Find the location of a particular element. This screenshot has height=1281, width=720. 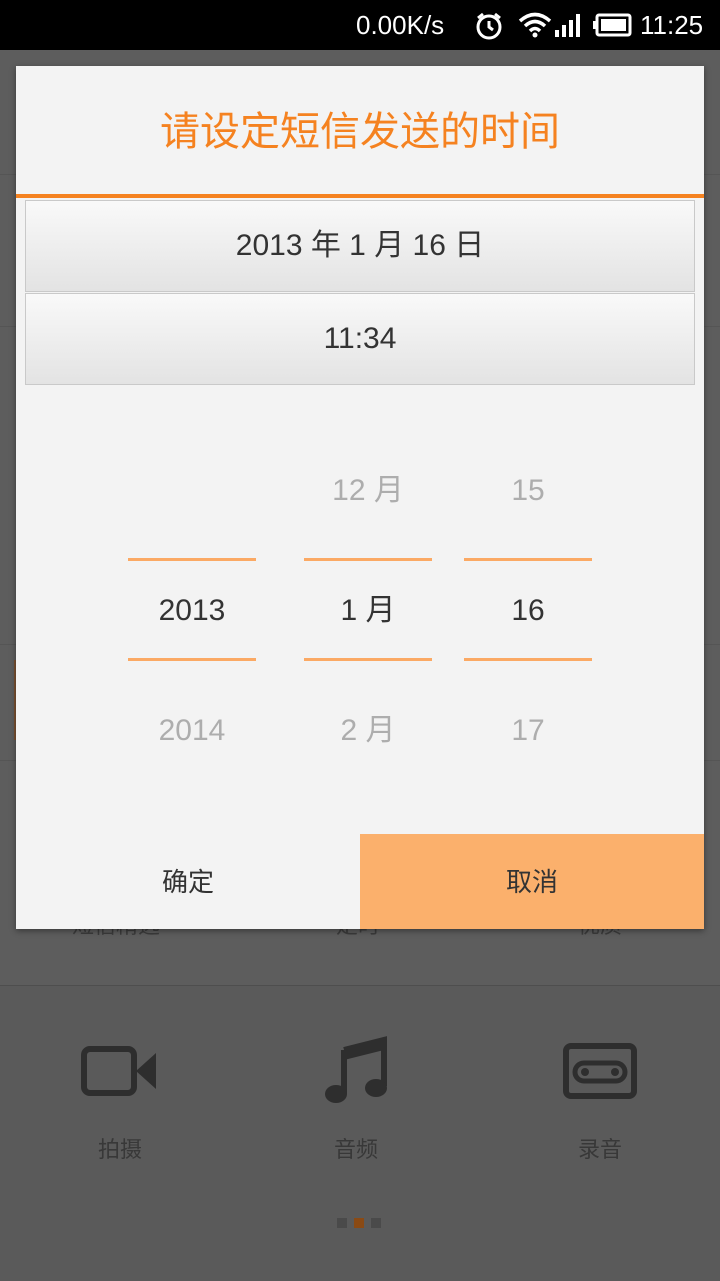

month-next: 2 月 is located at coordinates (368, 731).